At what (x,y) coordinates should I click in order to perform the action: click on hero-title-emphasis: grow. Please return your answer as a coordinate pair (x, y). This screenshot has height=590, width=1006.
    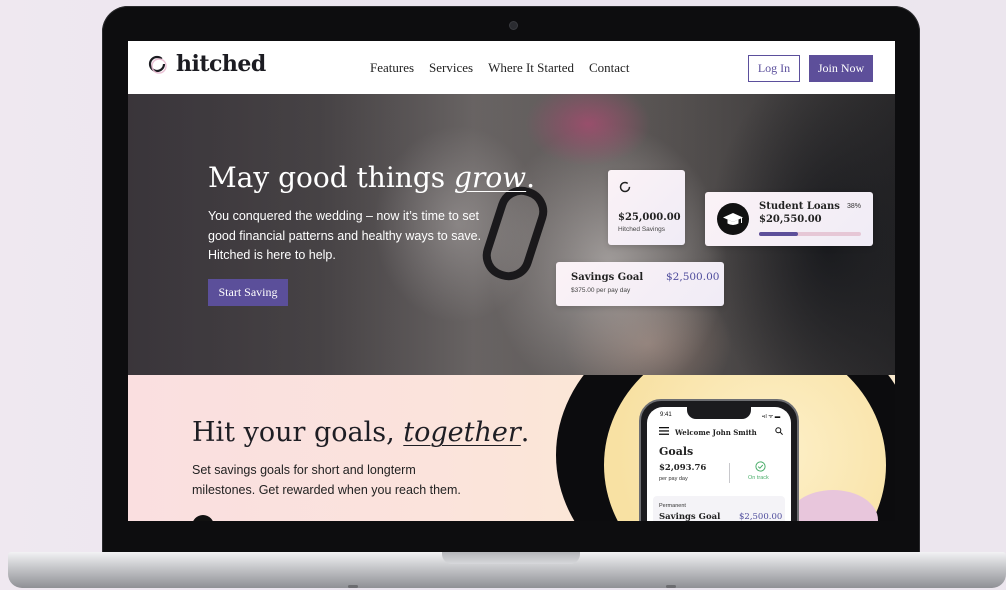
    Looking at the image, I should click on (490, 177).